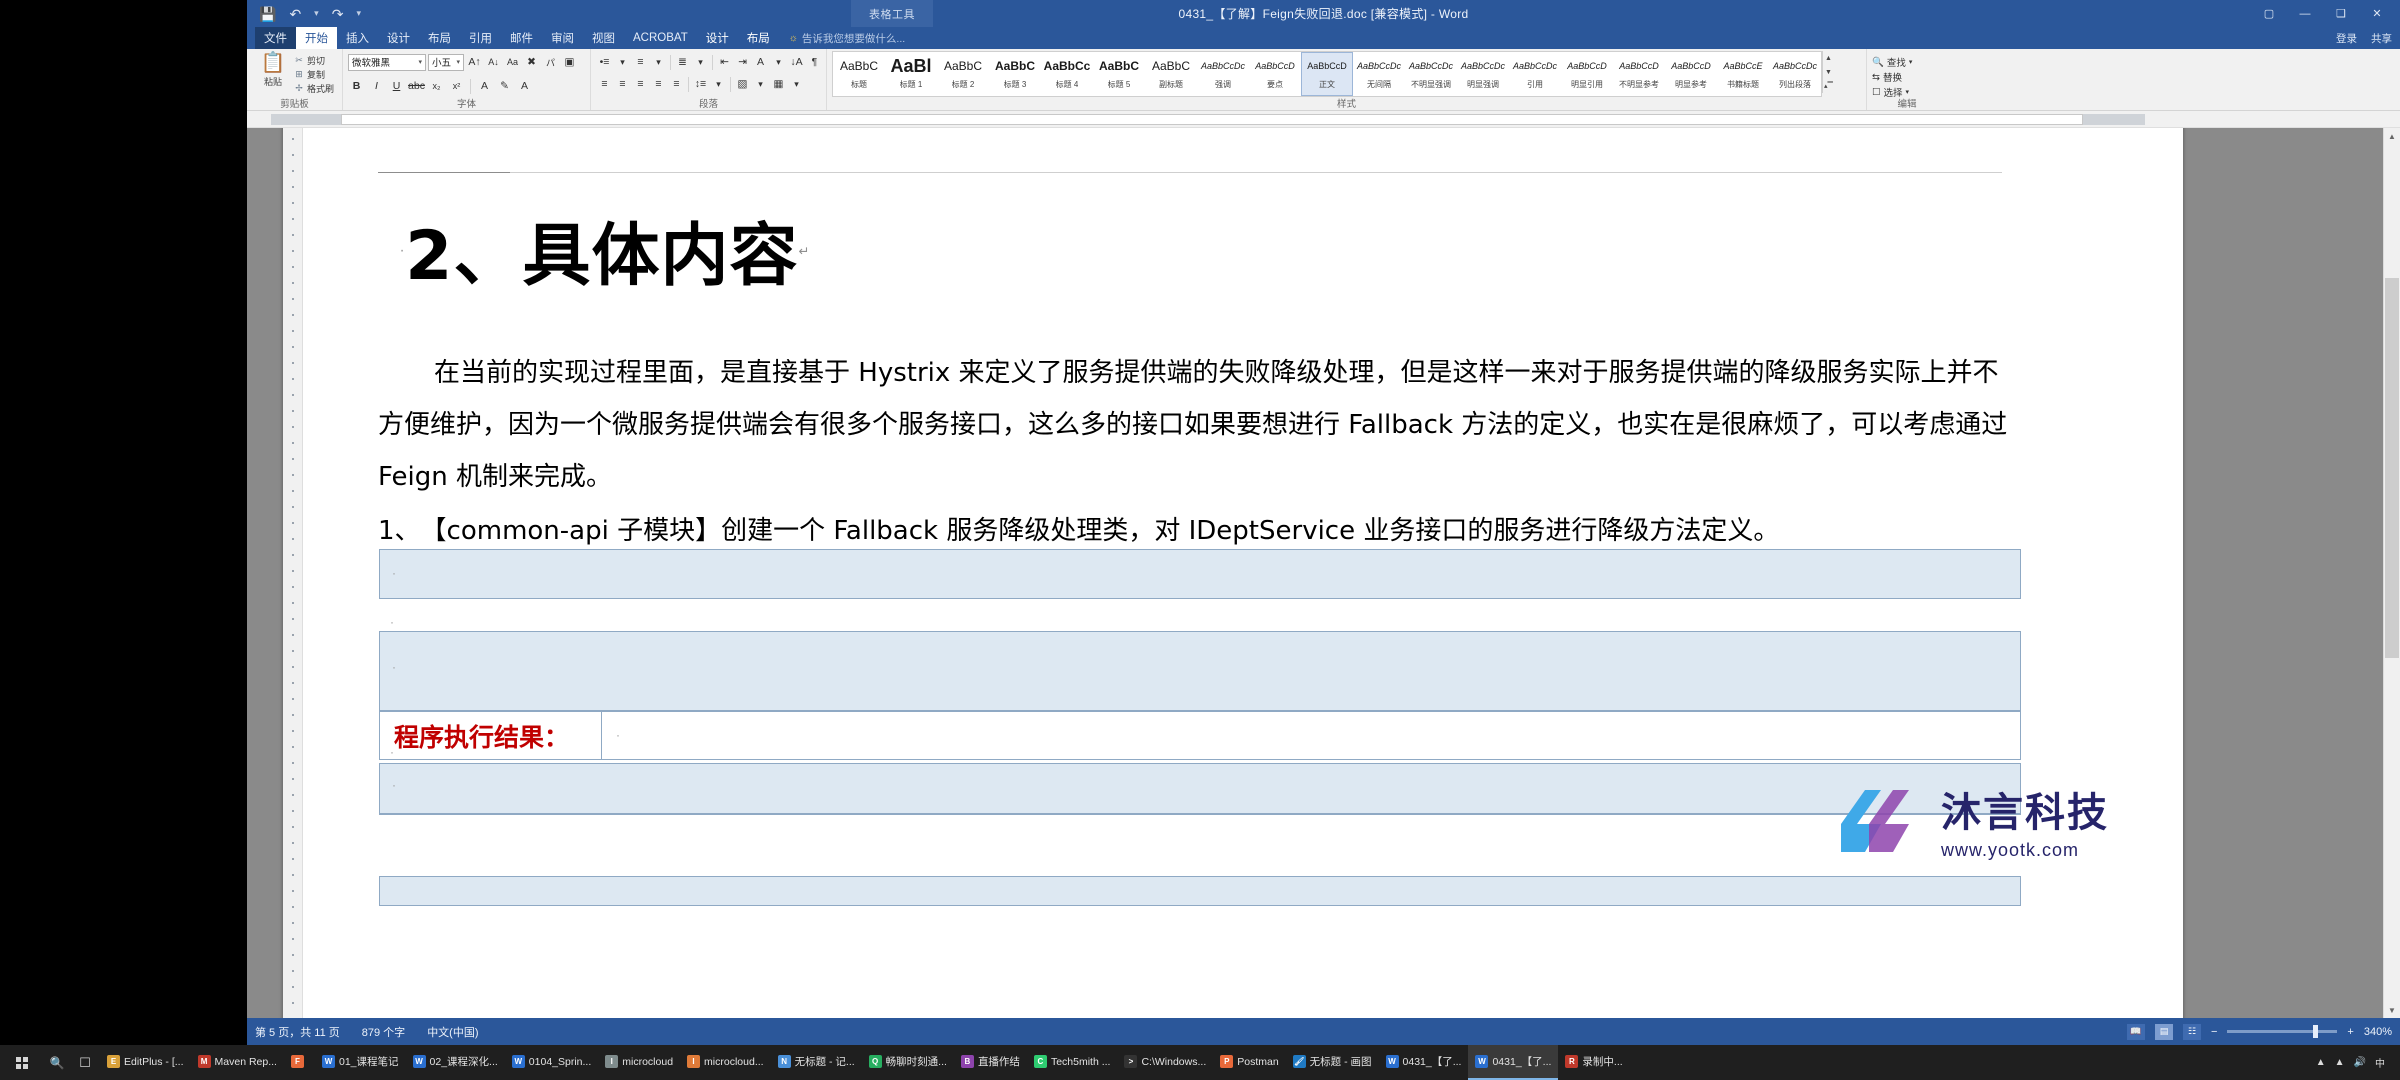  Describe the element at coordinates (493, 62) in the screenshot. I see `shrink-font-icon: A↓` at that location.